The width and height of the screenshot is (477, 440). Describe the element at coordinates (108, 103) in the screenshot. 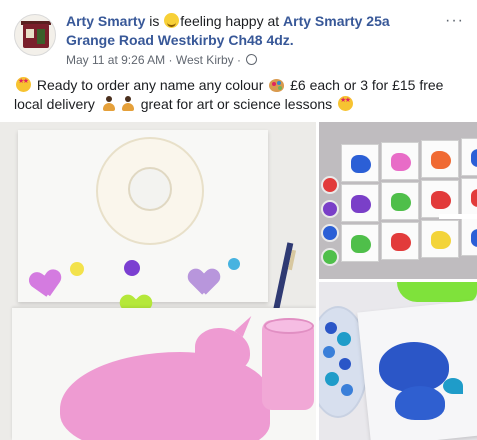

I see `person-in-lotus-icon` at that location.